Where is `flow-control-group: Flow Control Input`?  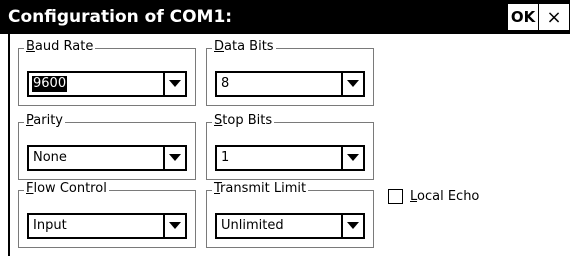 flow-control-group: Flow Control Input is located at coordinates (107, 214).